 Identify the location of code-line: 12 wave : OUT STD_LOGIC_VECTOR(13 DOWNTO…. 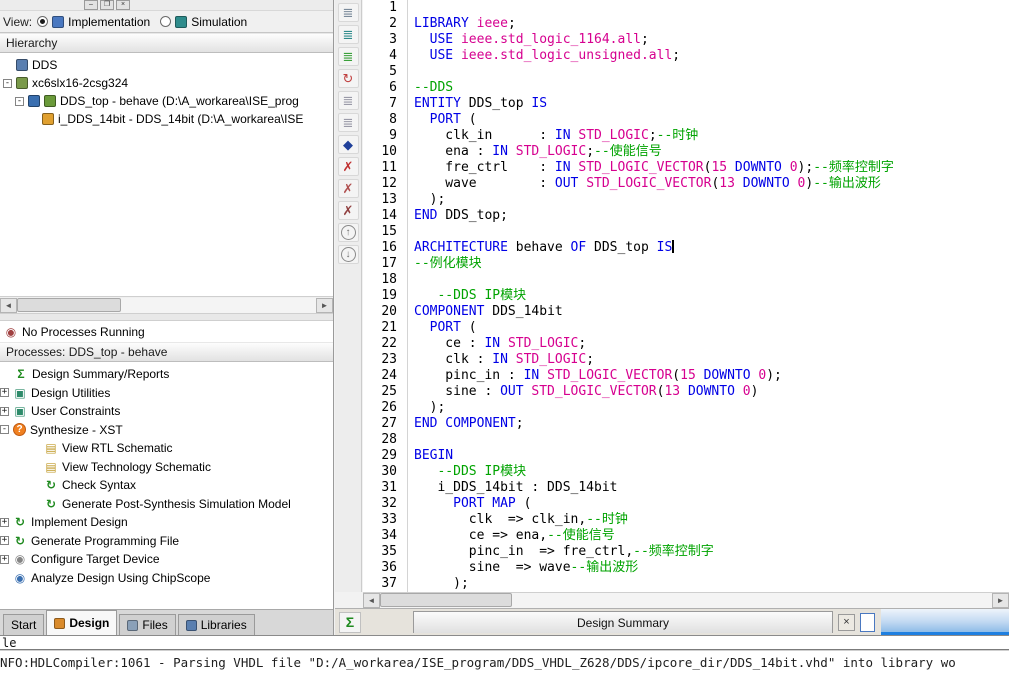
(686, 184).